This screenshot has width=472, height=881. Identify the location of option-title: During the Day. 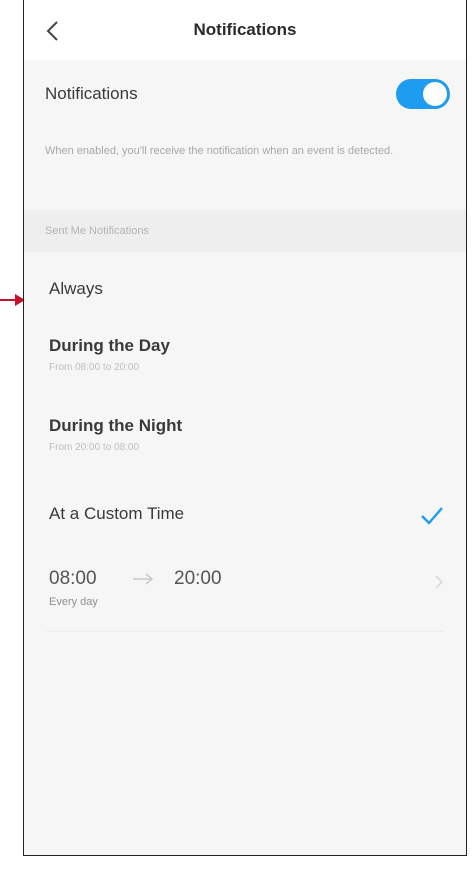
(109, 345).